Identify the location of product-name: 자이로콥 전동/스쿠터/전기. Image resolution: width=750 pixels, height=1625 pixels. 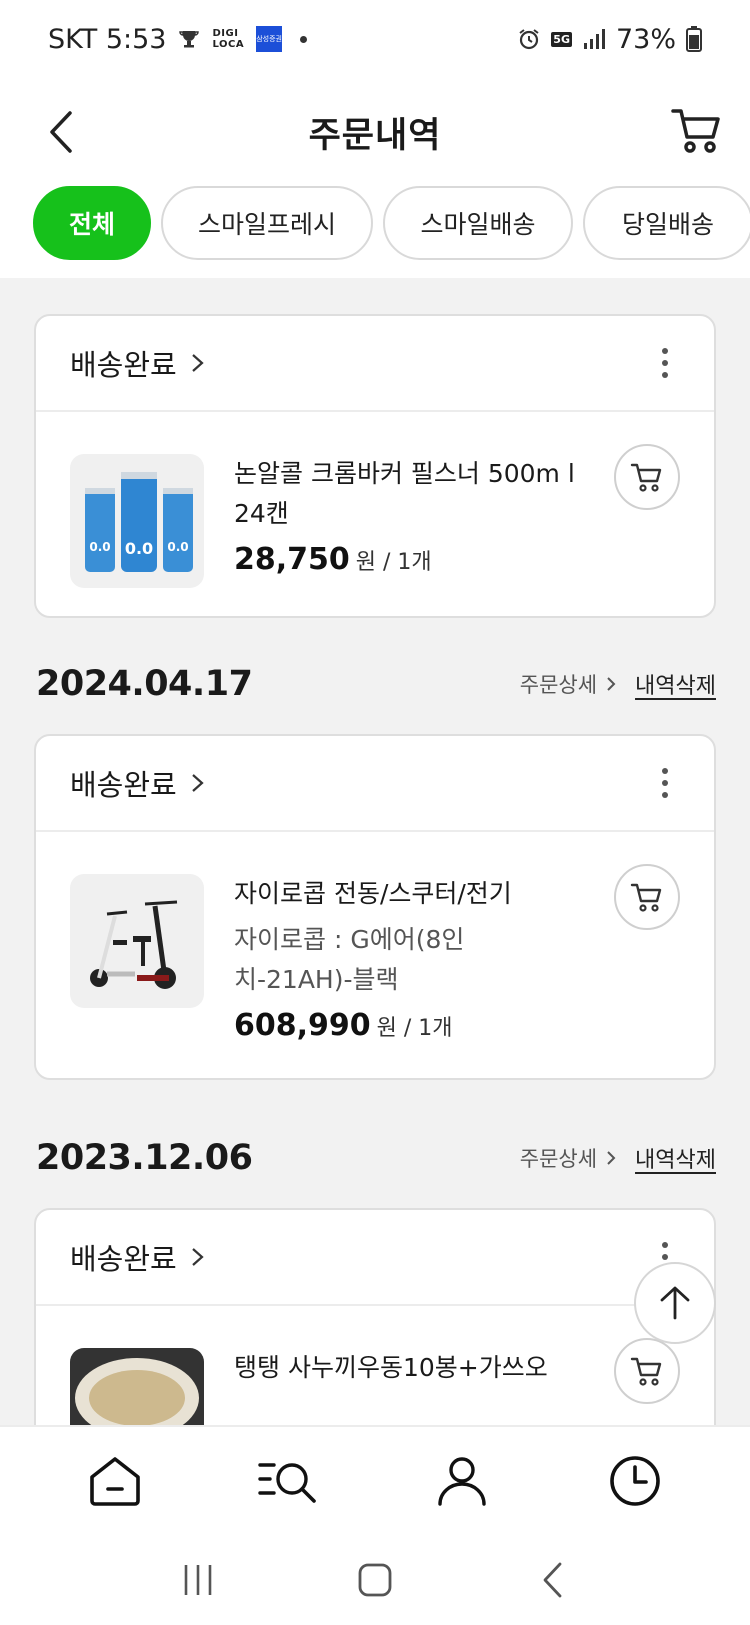
(373, 893).